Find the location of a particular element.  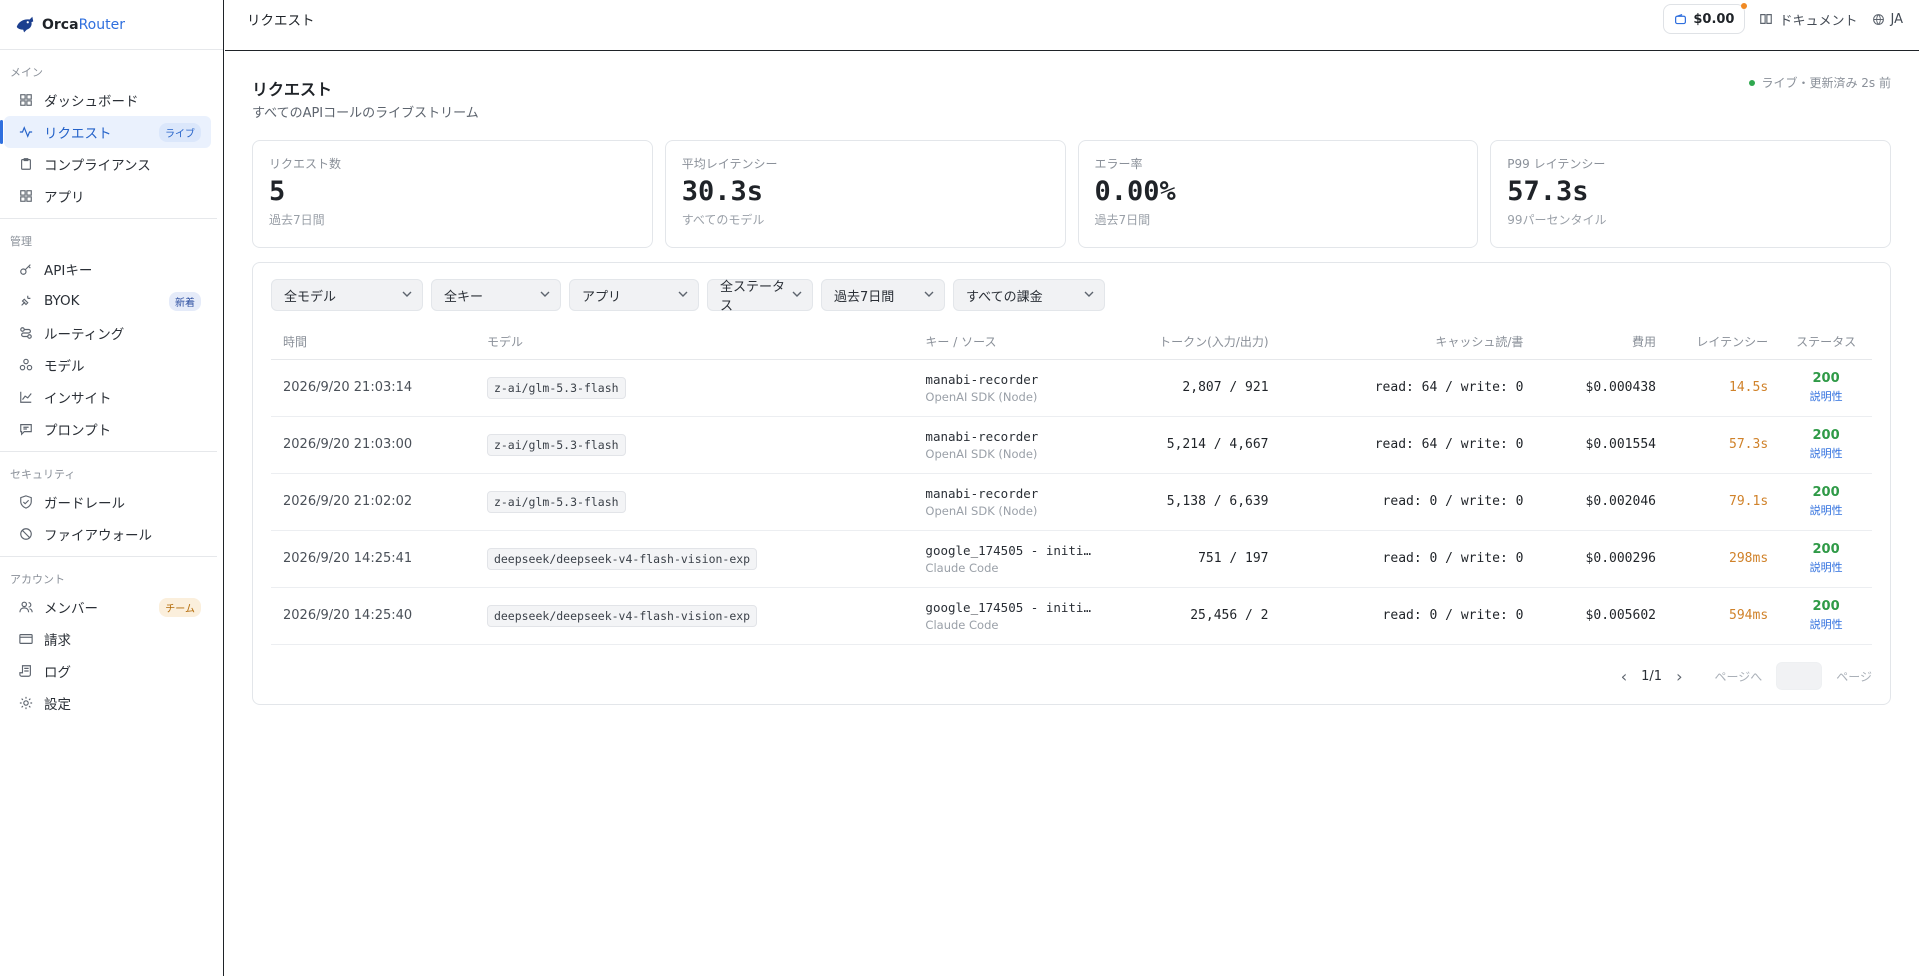

sidebar-item-label: ログ is located at coordinates (57, 673).